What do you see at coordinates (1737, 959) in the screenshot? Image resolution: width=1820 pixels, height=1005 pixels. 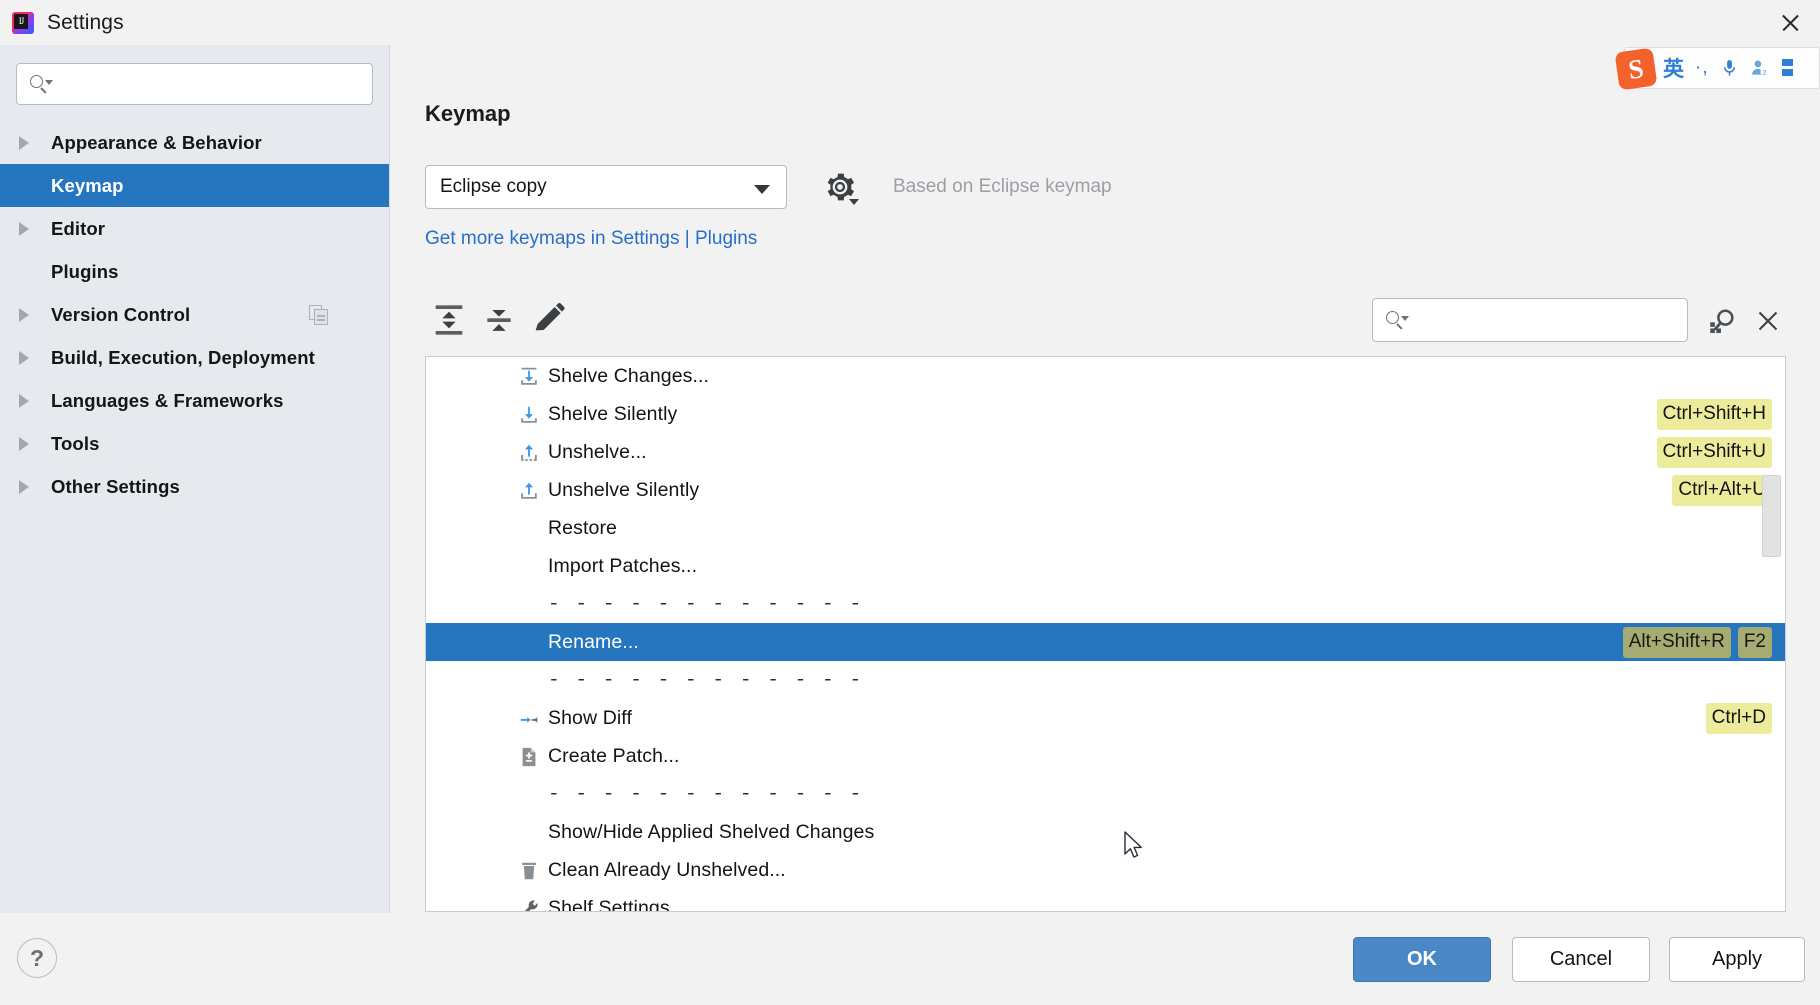 I see `apply-button: Apply` at bounding box center [1737, 959].